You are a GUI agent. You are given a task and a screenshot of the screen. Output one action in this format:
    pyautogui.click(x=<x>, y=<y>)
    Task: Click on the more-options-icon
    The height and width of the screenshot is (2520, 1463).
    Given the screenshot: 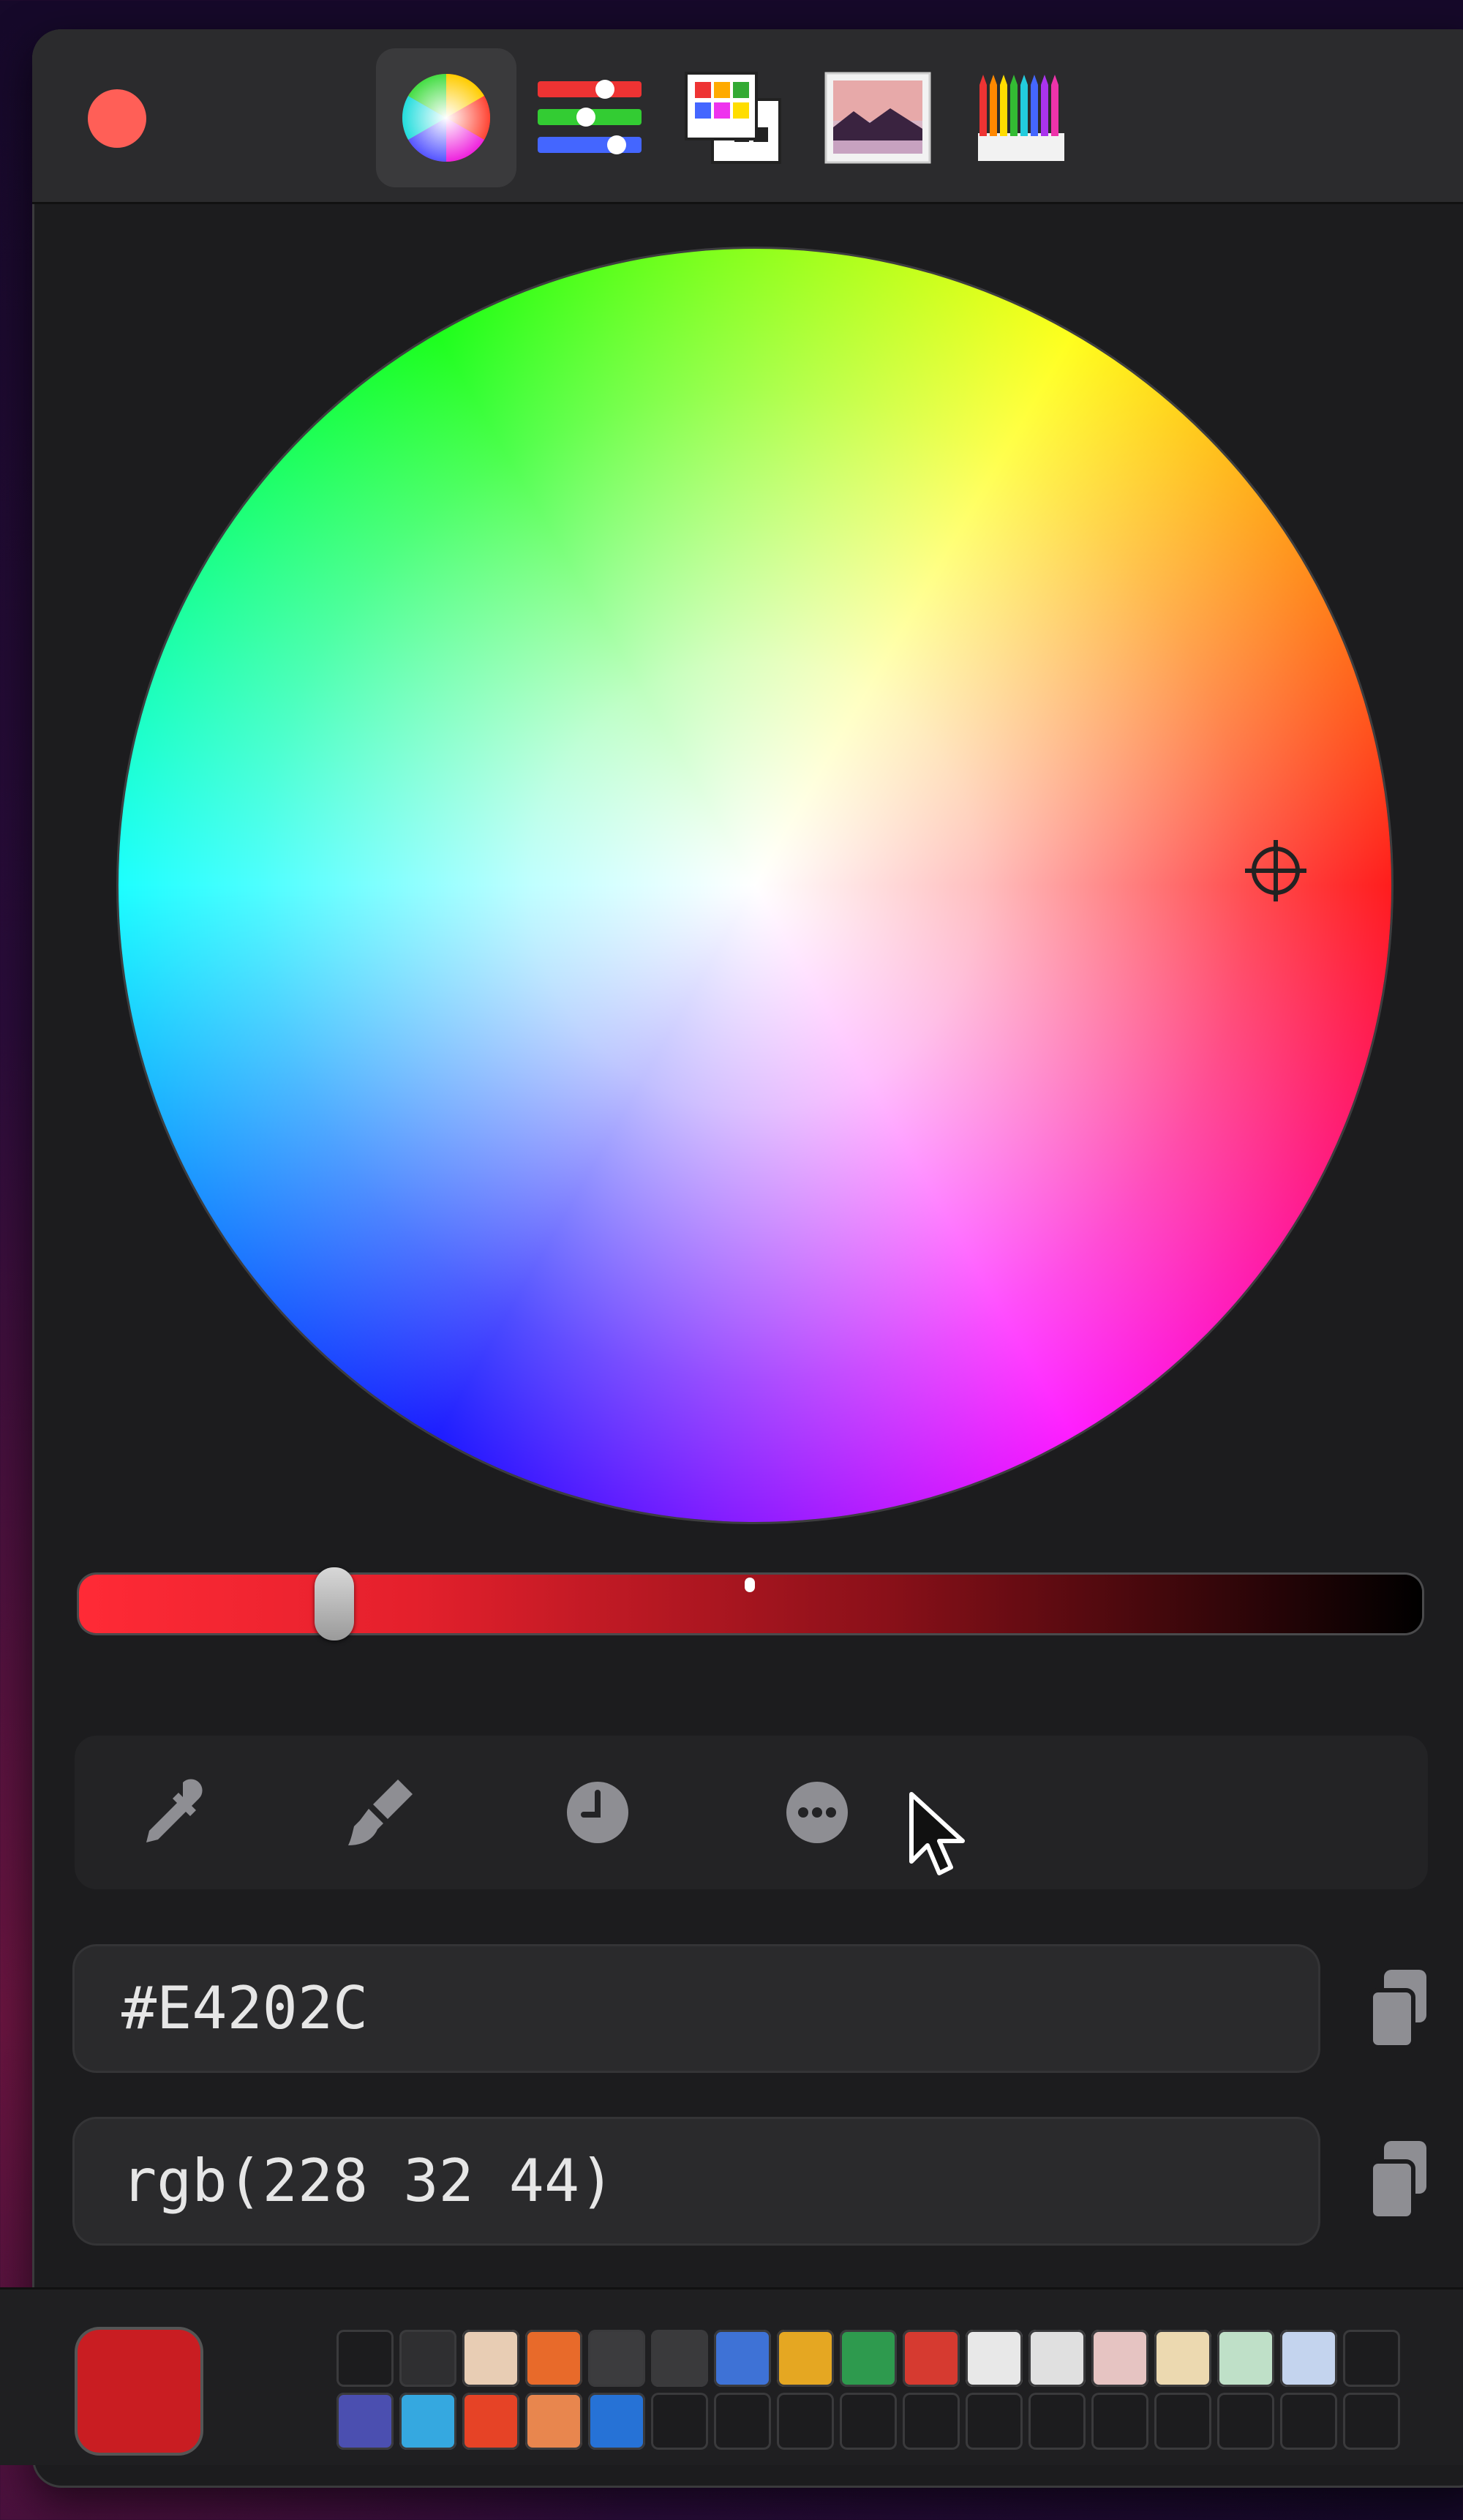 What is the action you would take?
    pyautogui.click(x=817, y=1812)
    